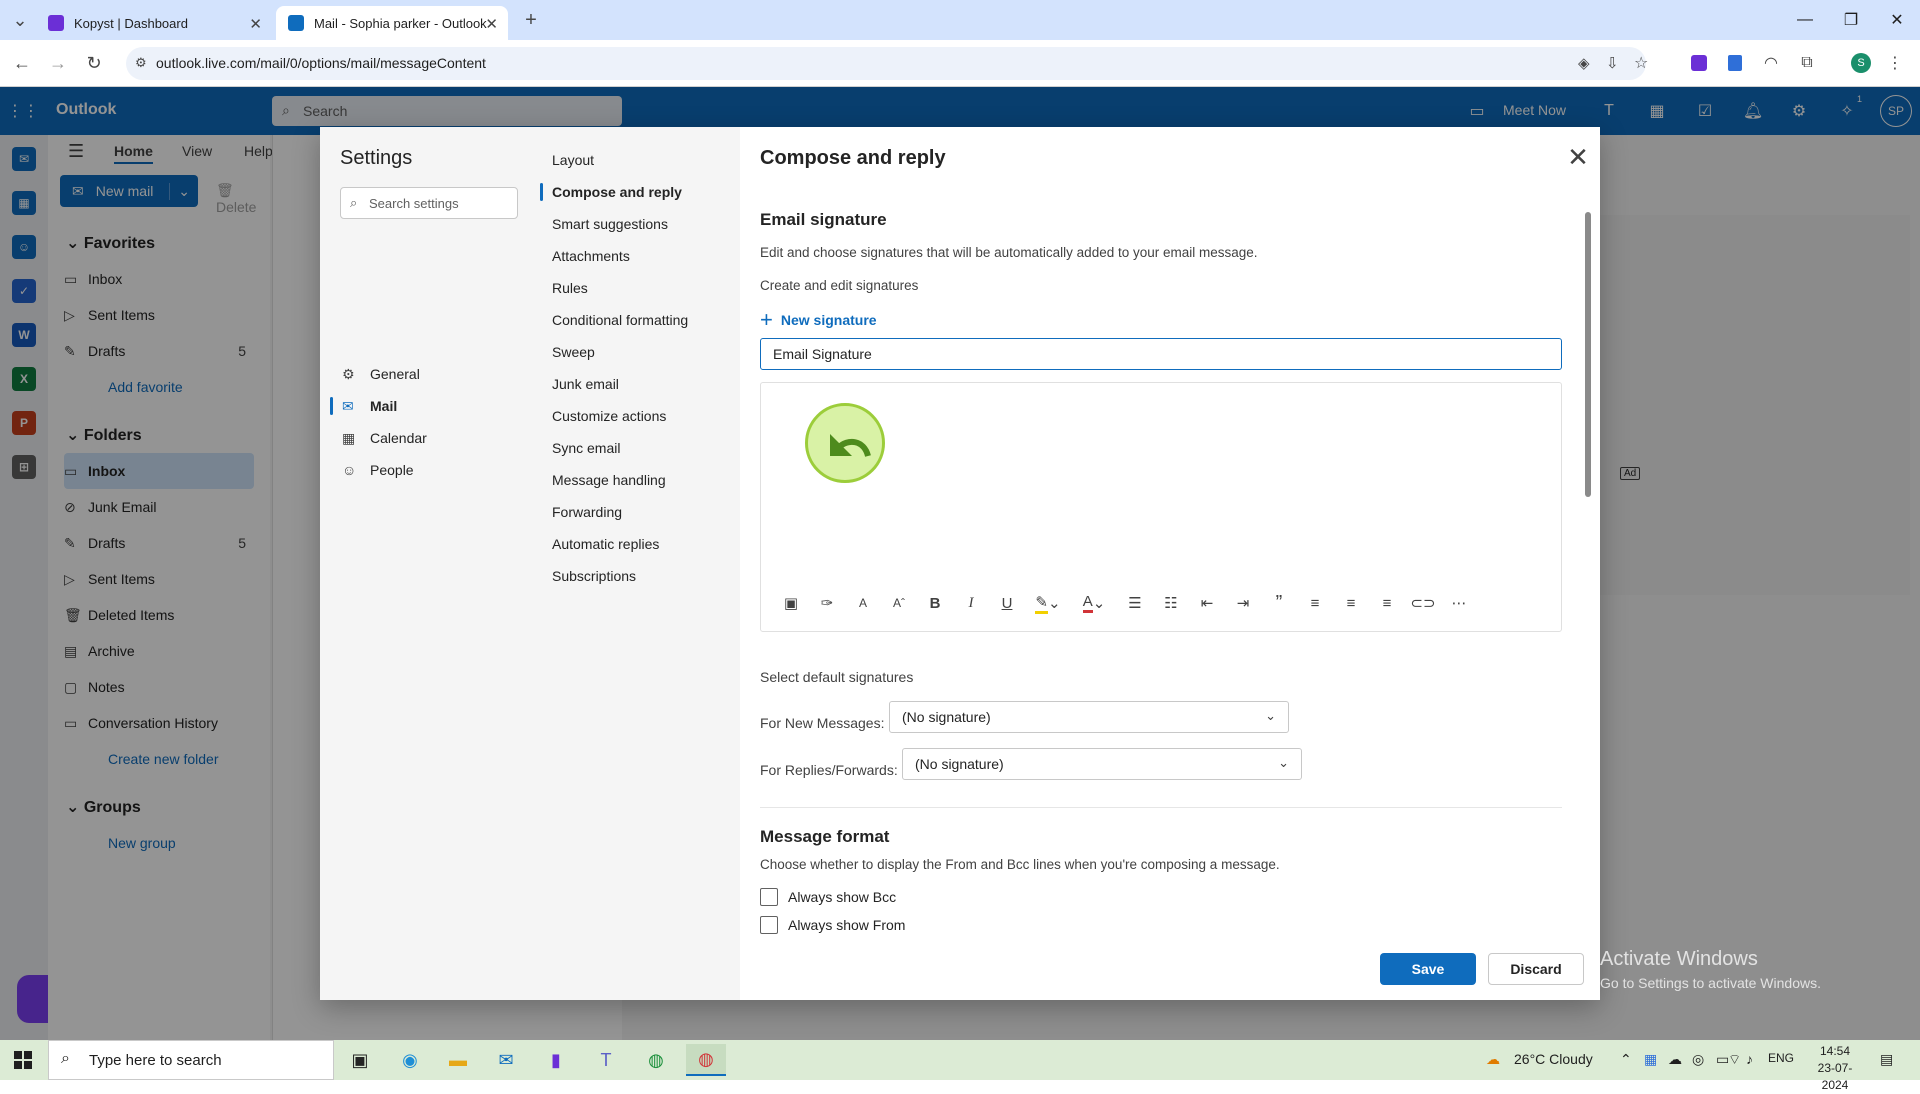  I want to click on tab-search-chevron-icon: ⌄, so click(20, 20).